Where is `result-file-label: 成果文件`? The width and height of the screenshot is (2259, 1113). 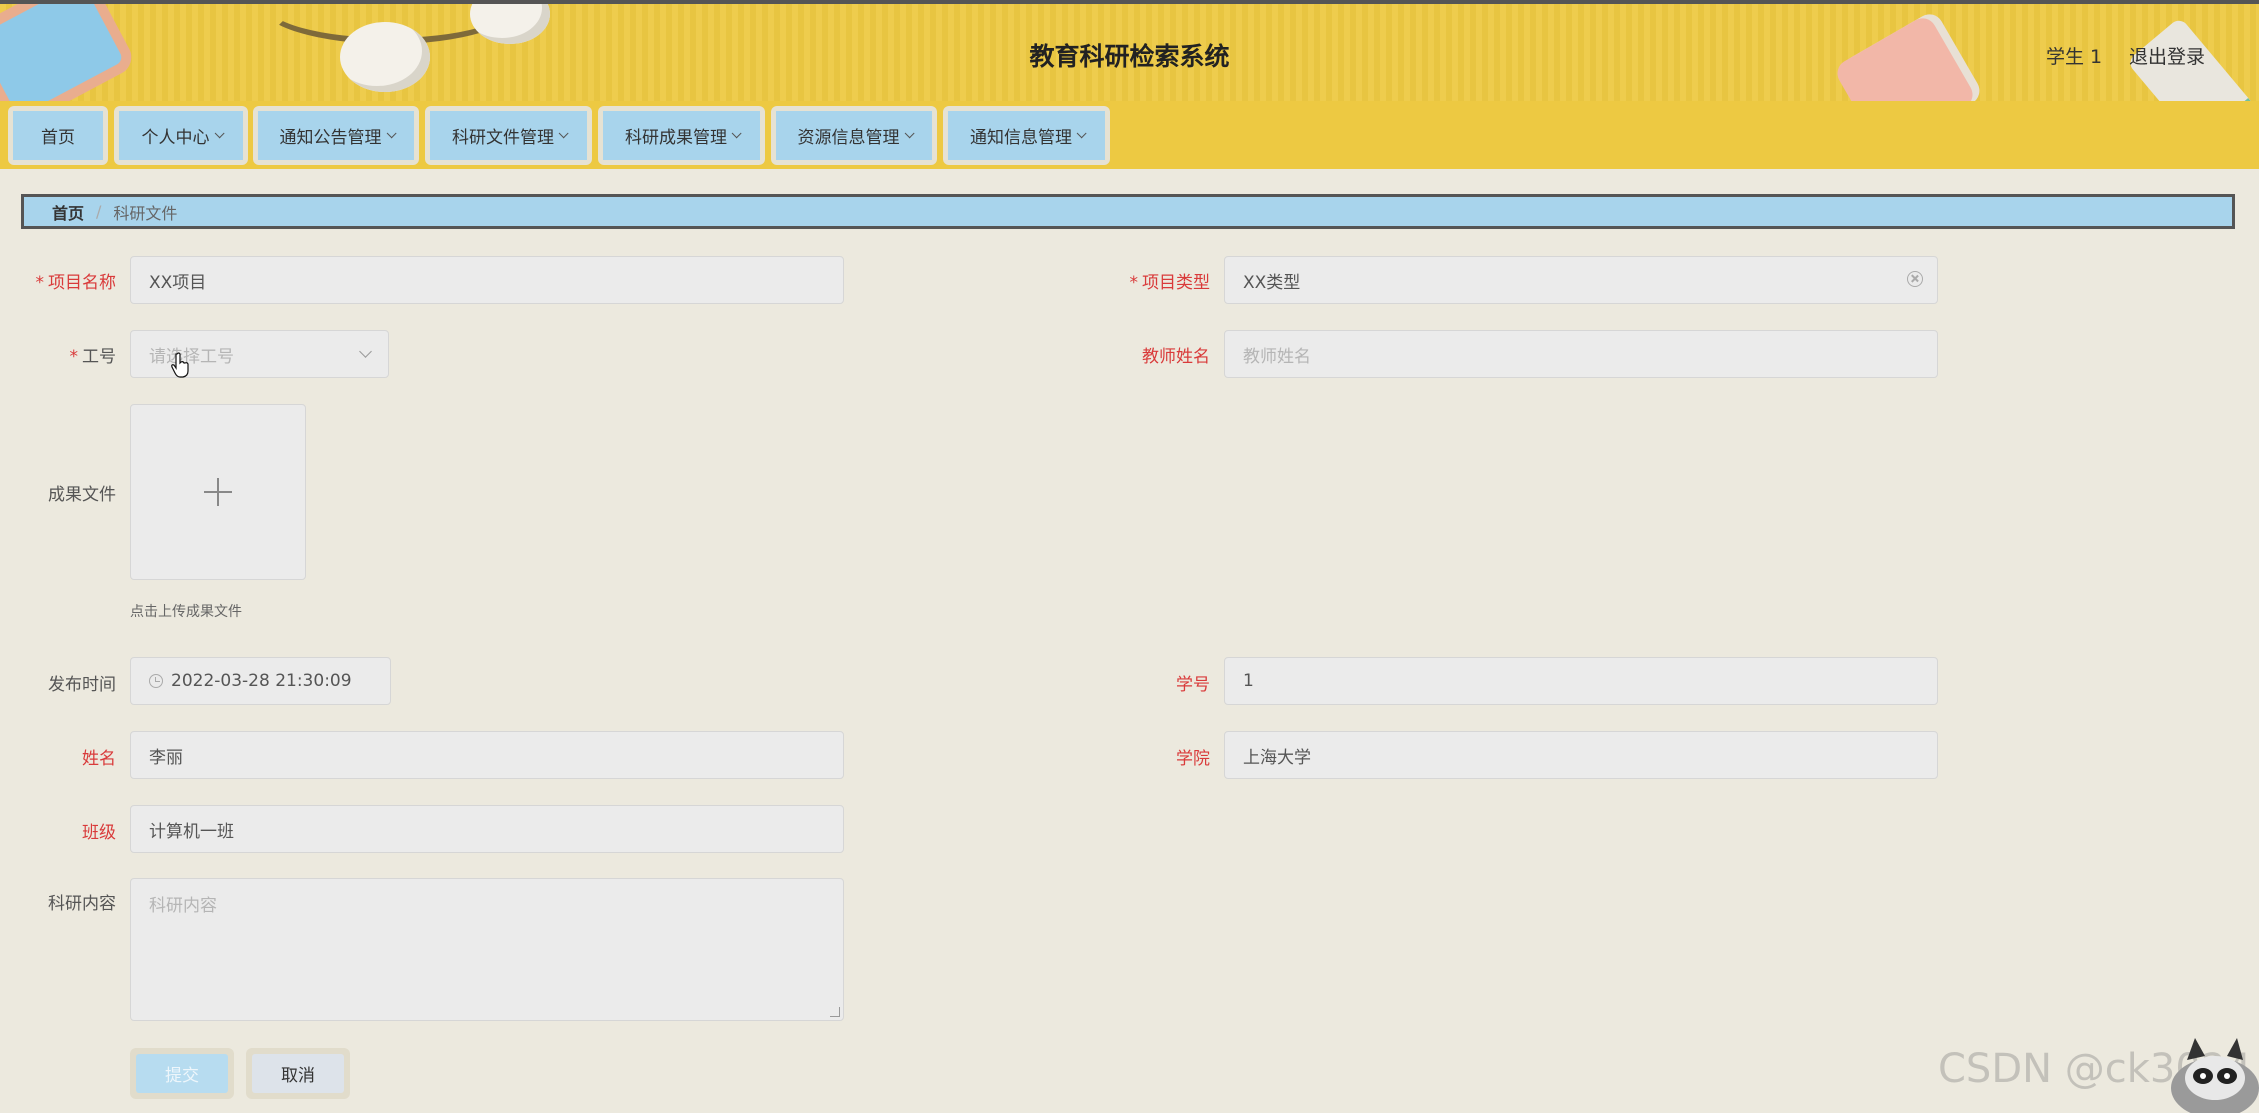
result-file-label: 成果文件 is located at coordinates (82, 495).